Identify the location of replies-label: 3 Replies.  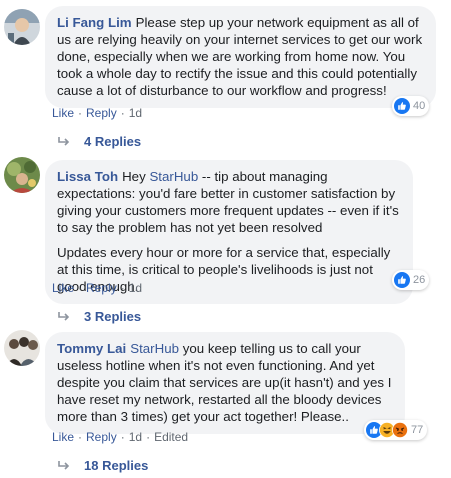
(112, 316).